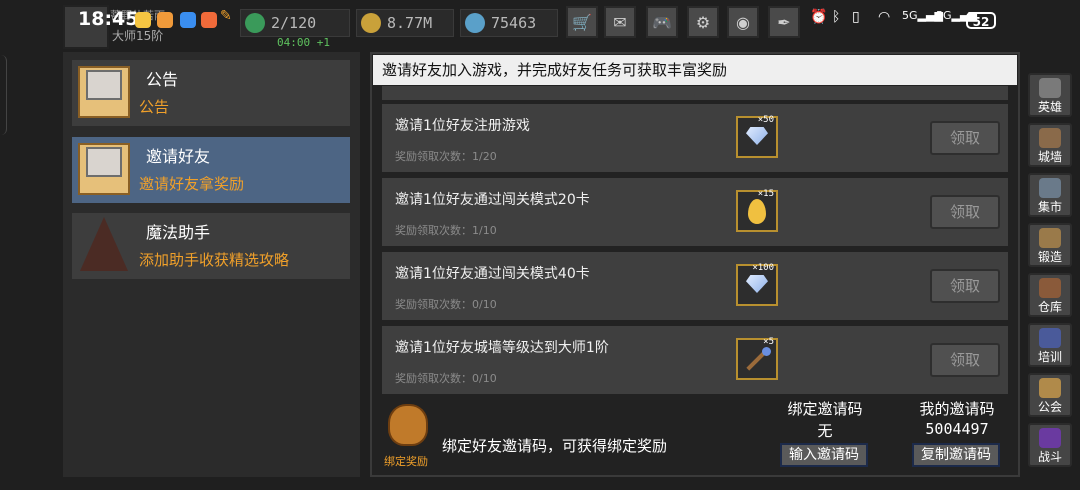  I want to click on gem-value: 75463, so click(514, 23).